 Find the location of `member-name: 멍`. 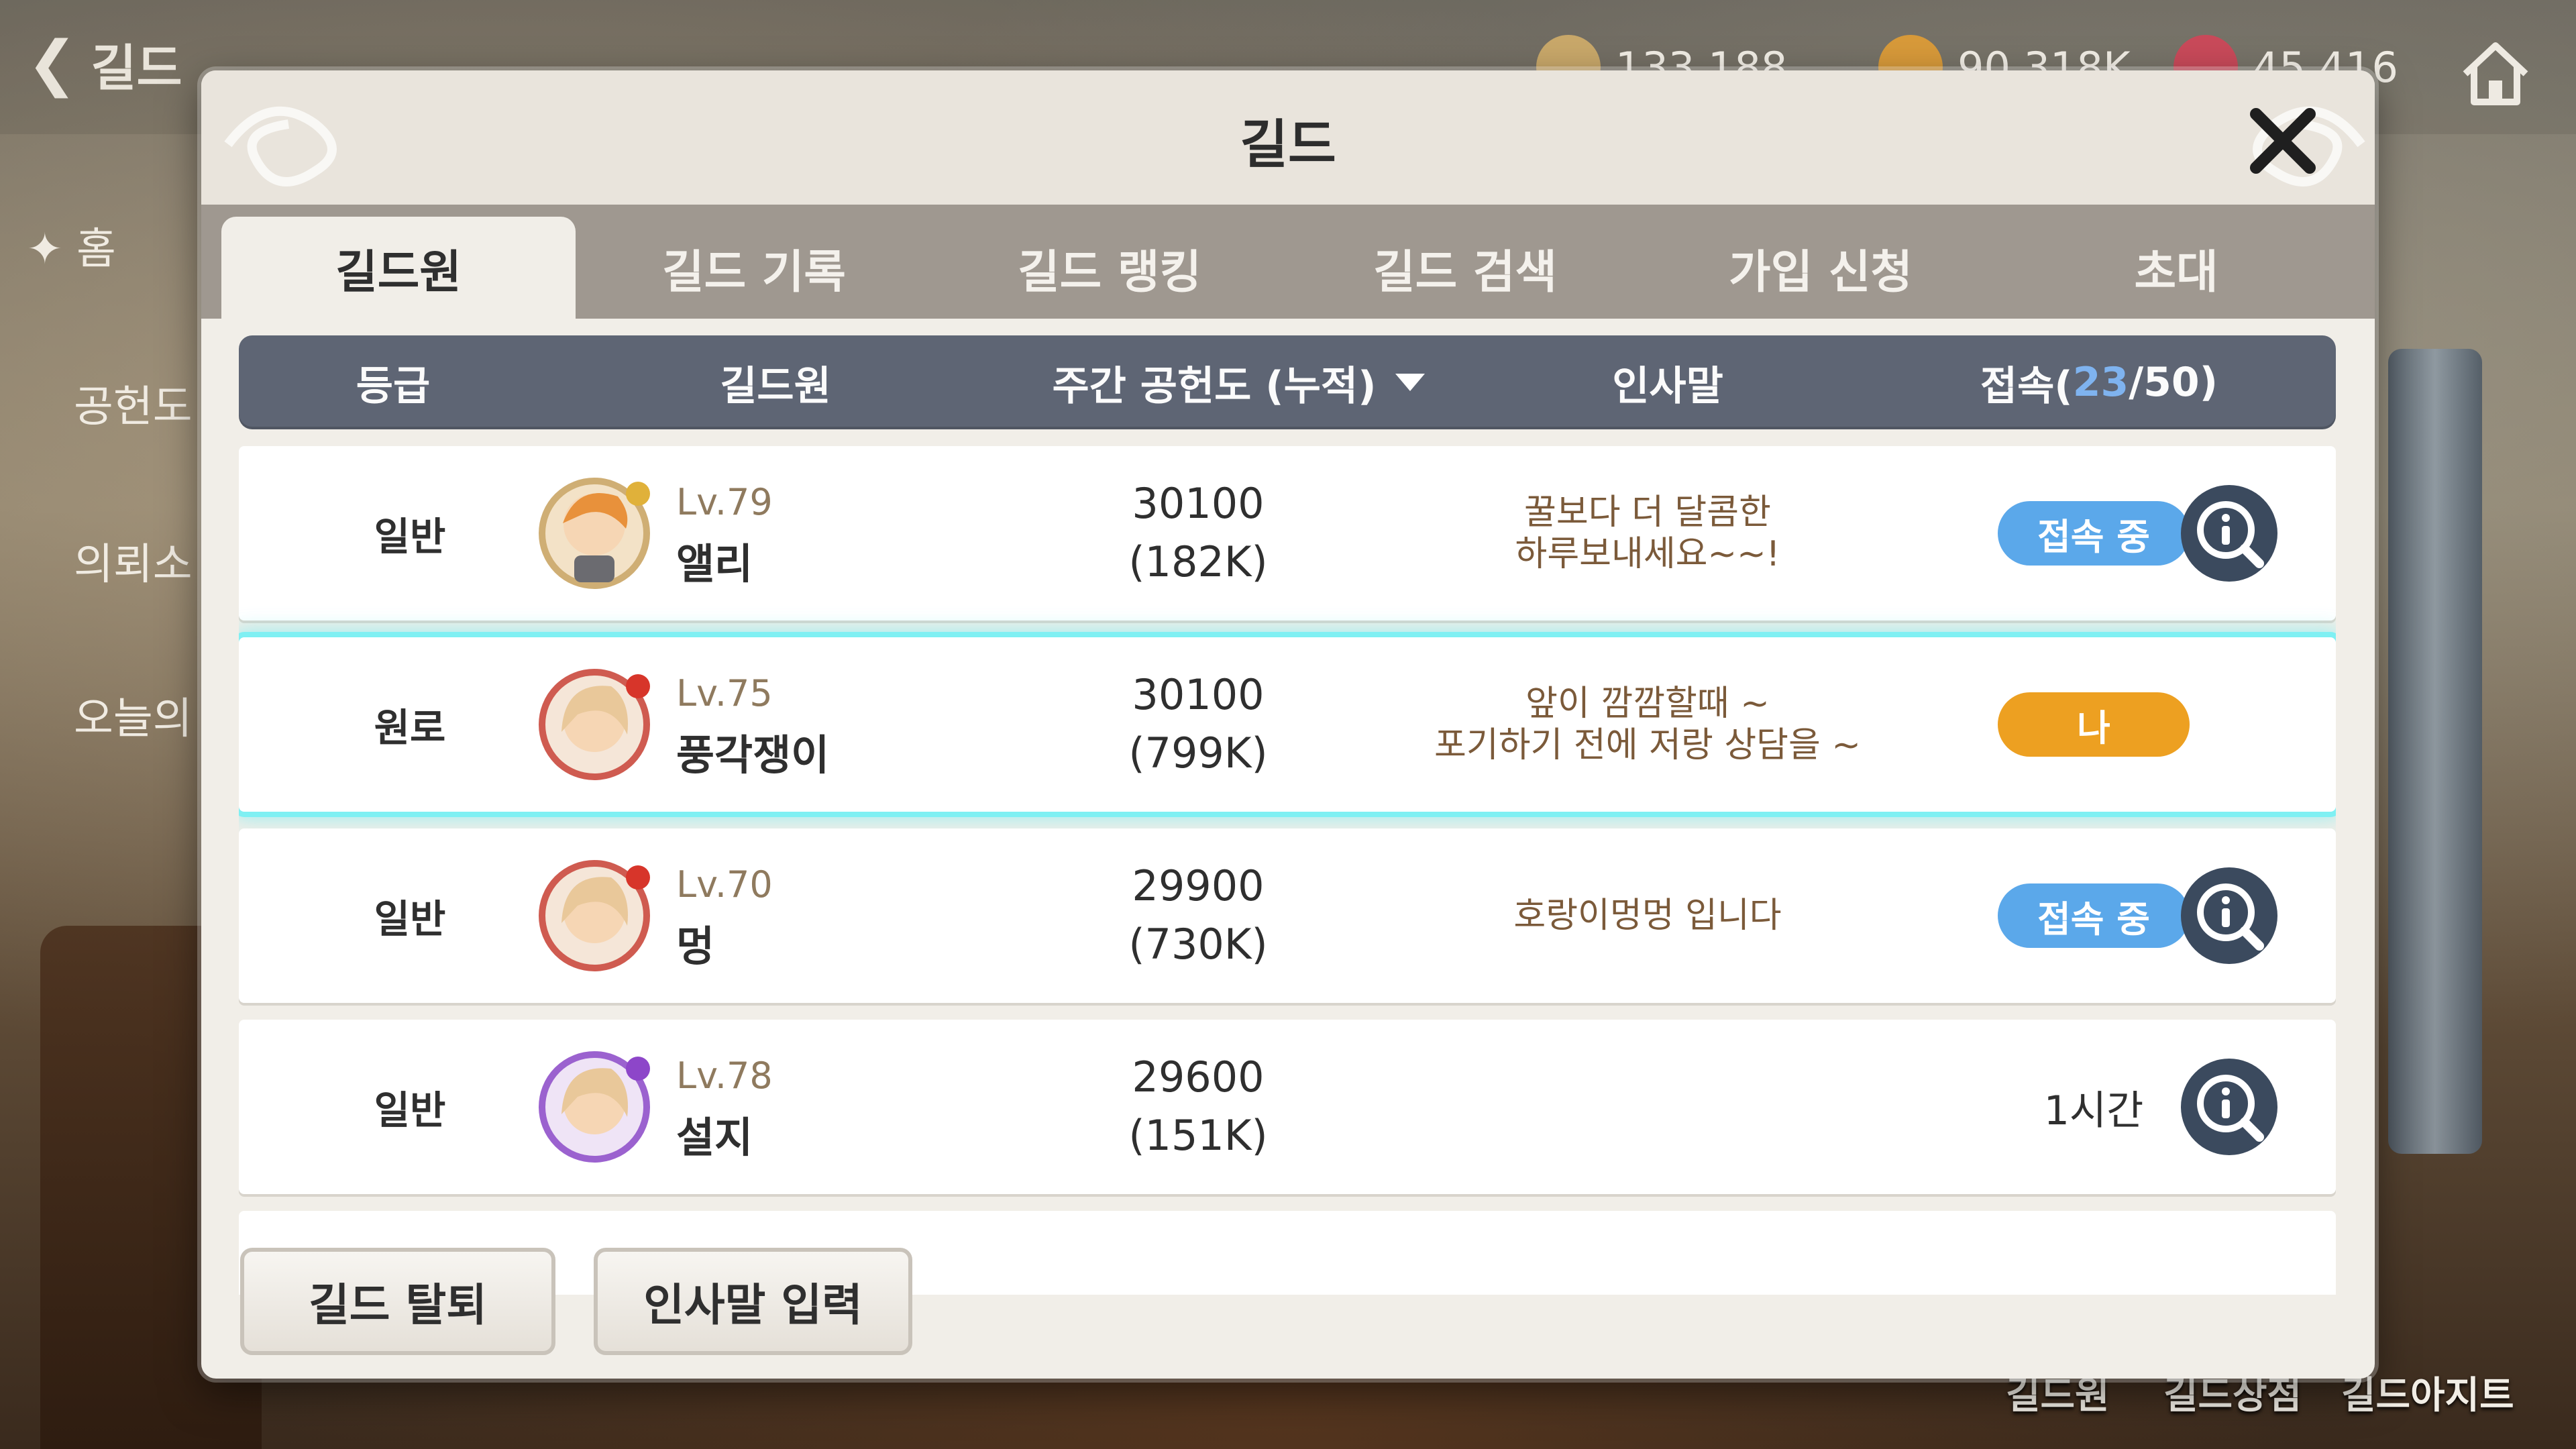

member-name: 멍 is located at coordinates (695, 946).